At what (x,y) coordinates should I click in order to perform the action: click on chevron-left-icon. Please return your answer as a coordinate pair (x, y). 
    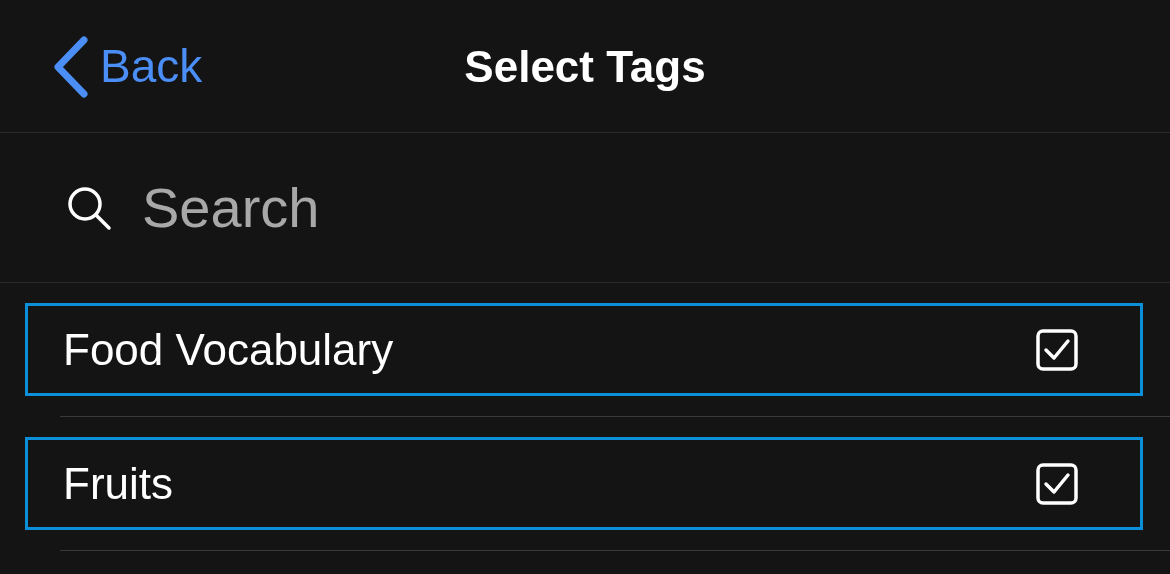
    Looking at the image, I should click on (71, 66).